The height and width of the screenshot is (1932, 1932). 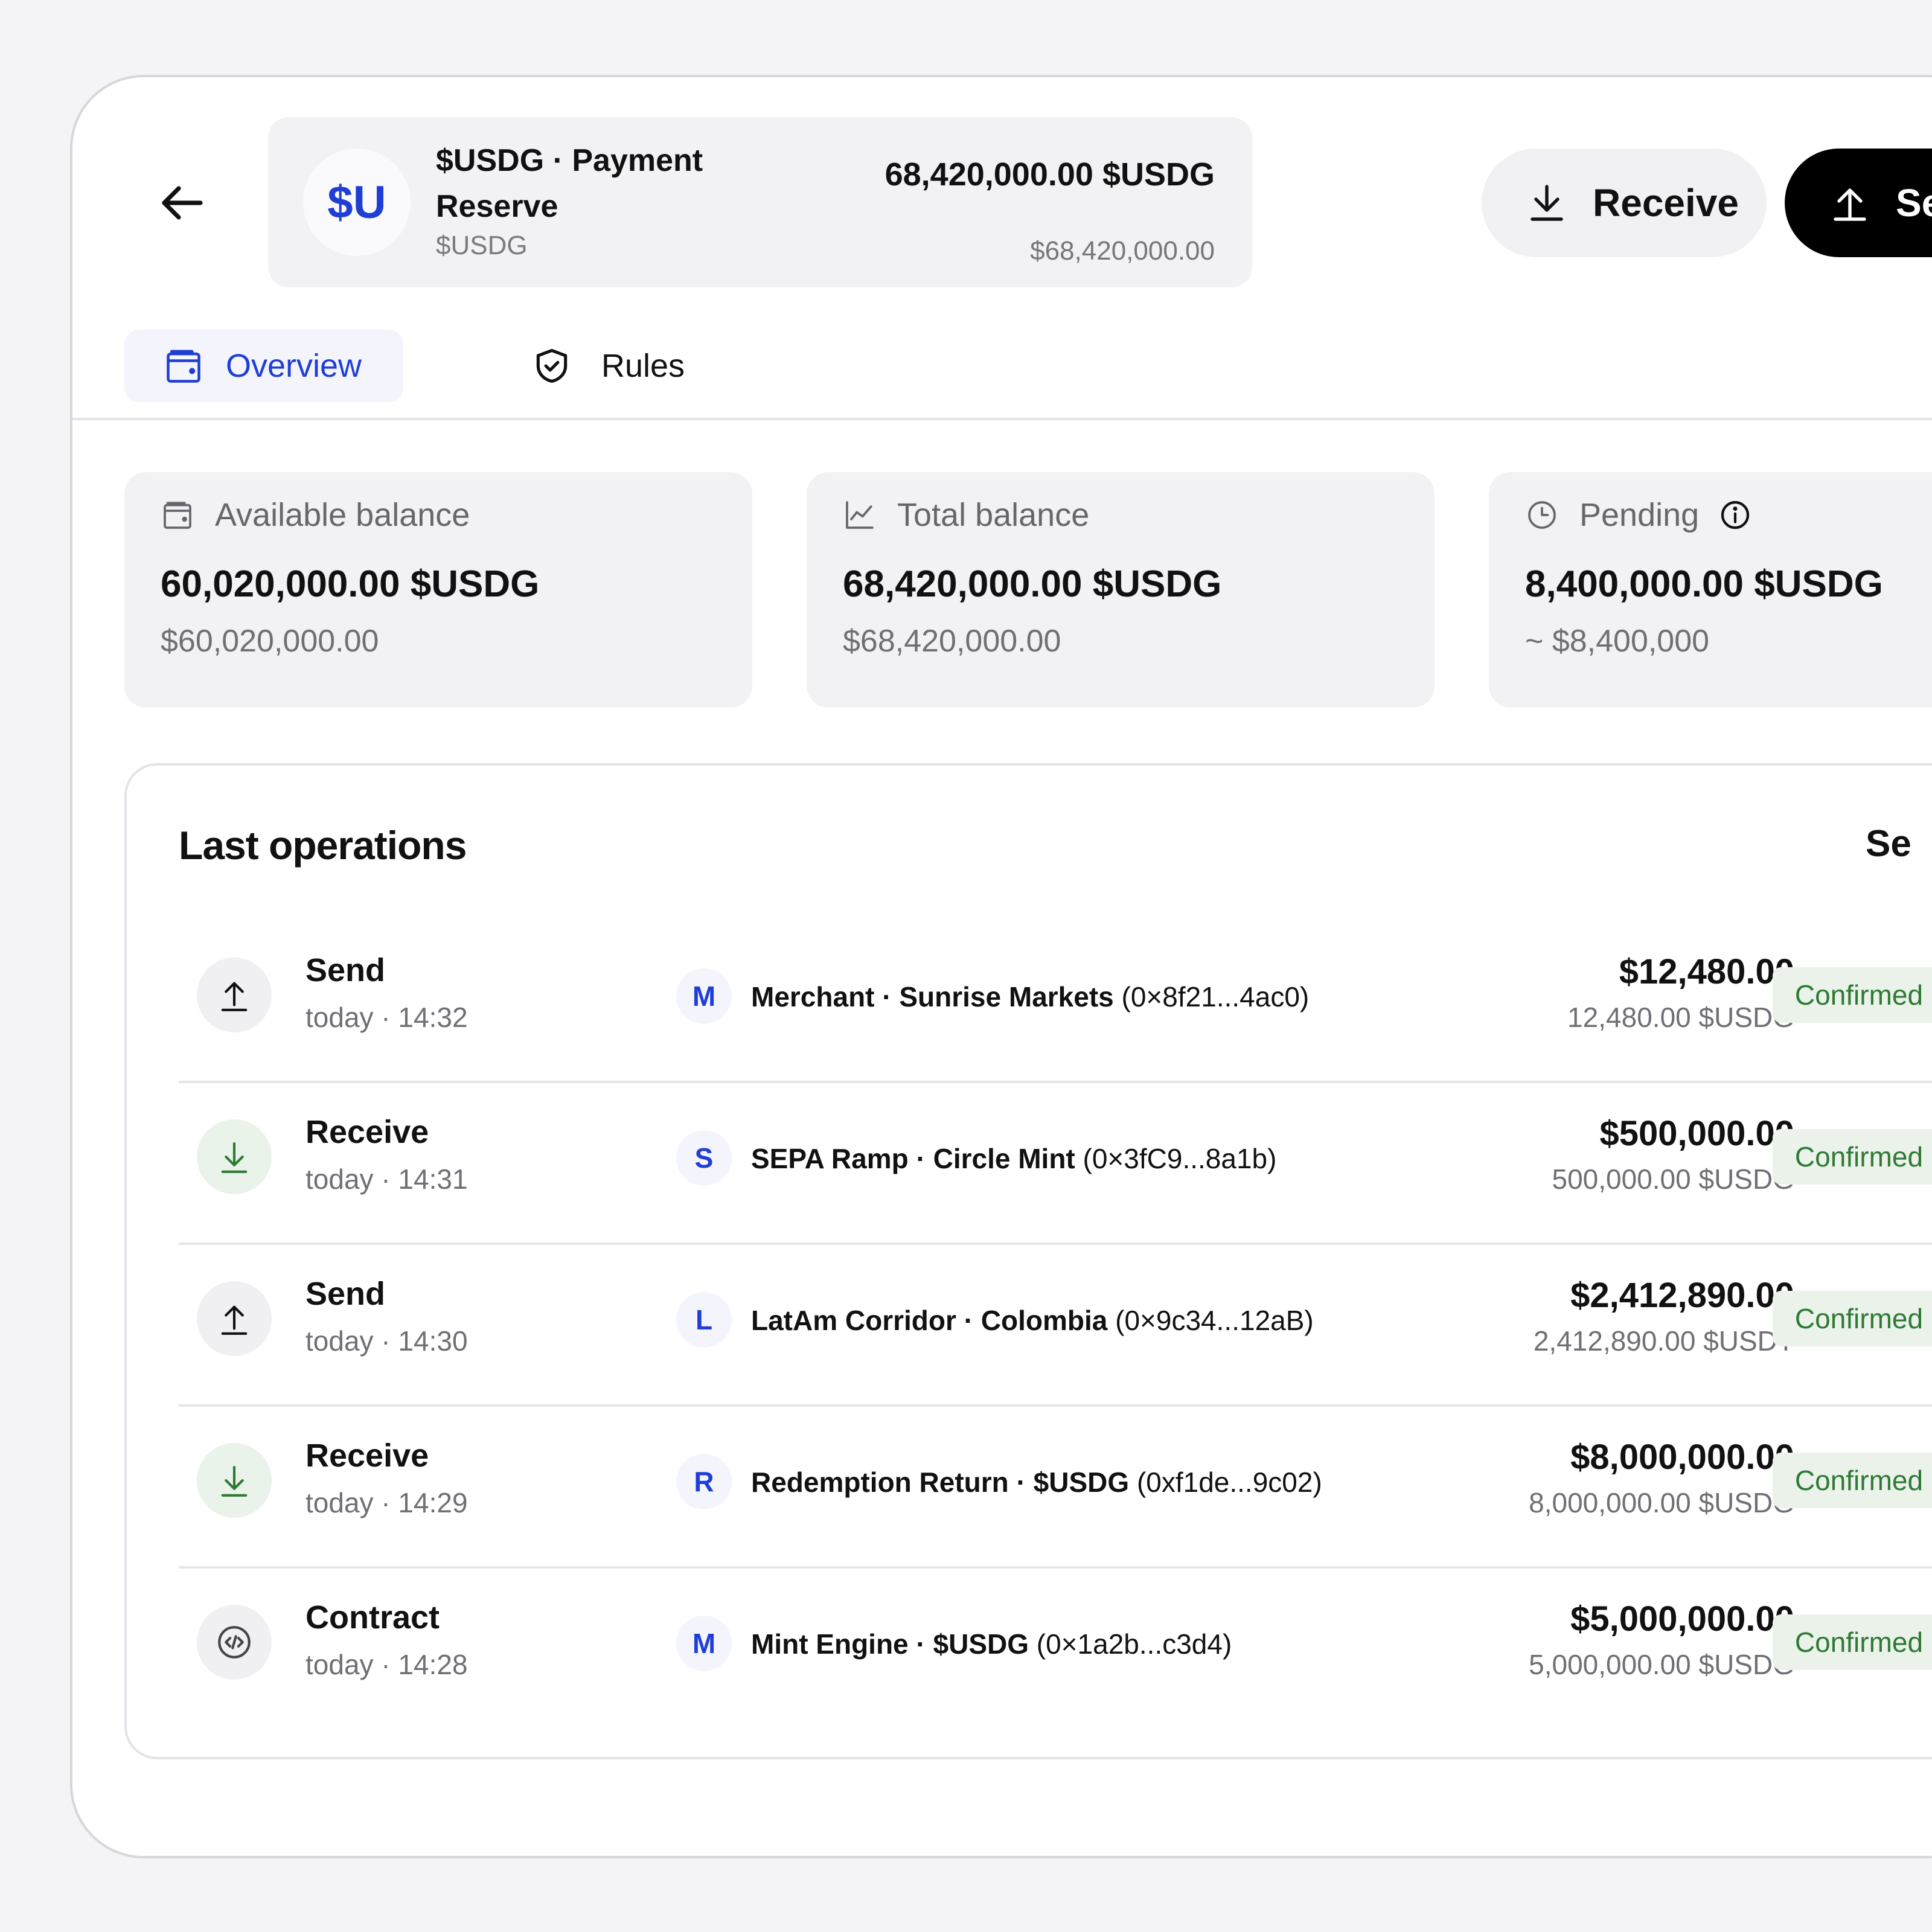 What do you see at coordinates (994, 515) in the screenshot?
I see `stat-label: Total balance` at bounding box center [994, 515].